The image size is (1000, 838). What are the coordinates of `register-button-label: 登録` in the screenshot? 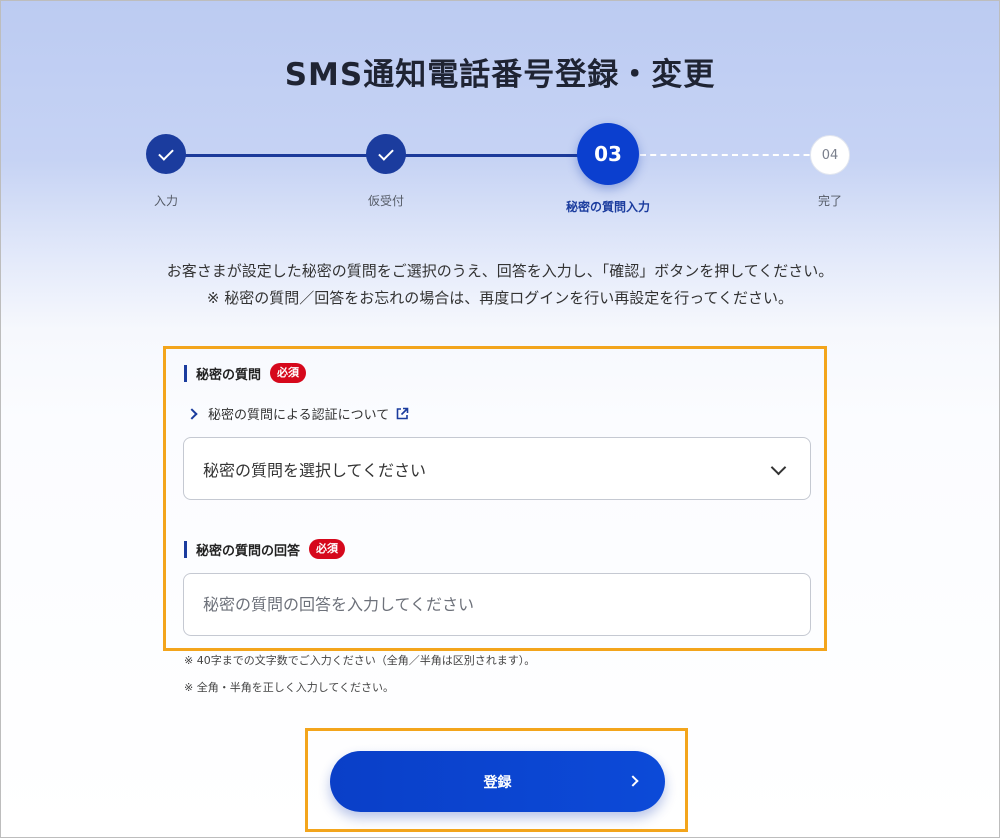 It's located at (497, 782).